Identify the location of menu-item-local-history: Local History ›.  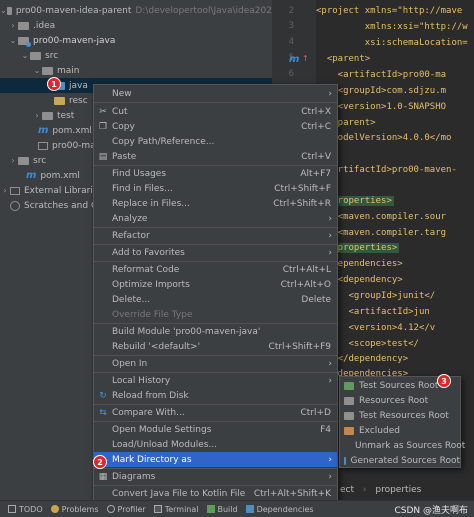
(215, 380).